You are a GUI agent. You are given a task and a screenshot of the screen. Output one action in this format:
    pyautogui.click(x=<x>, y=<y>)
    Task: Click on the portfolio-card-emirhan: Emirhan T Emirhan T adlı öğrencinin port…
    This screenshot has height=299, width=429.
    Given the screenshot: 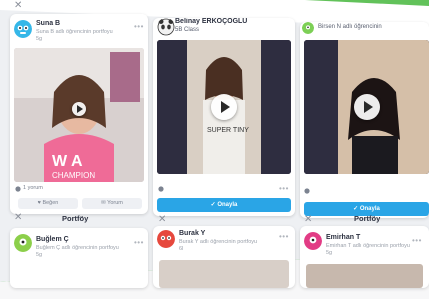 What is the action you would take?
    pyautogui.click(x=364, y=257)
    